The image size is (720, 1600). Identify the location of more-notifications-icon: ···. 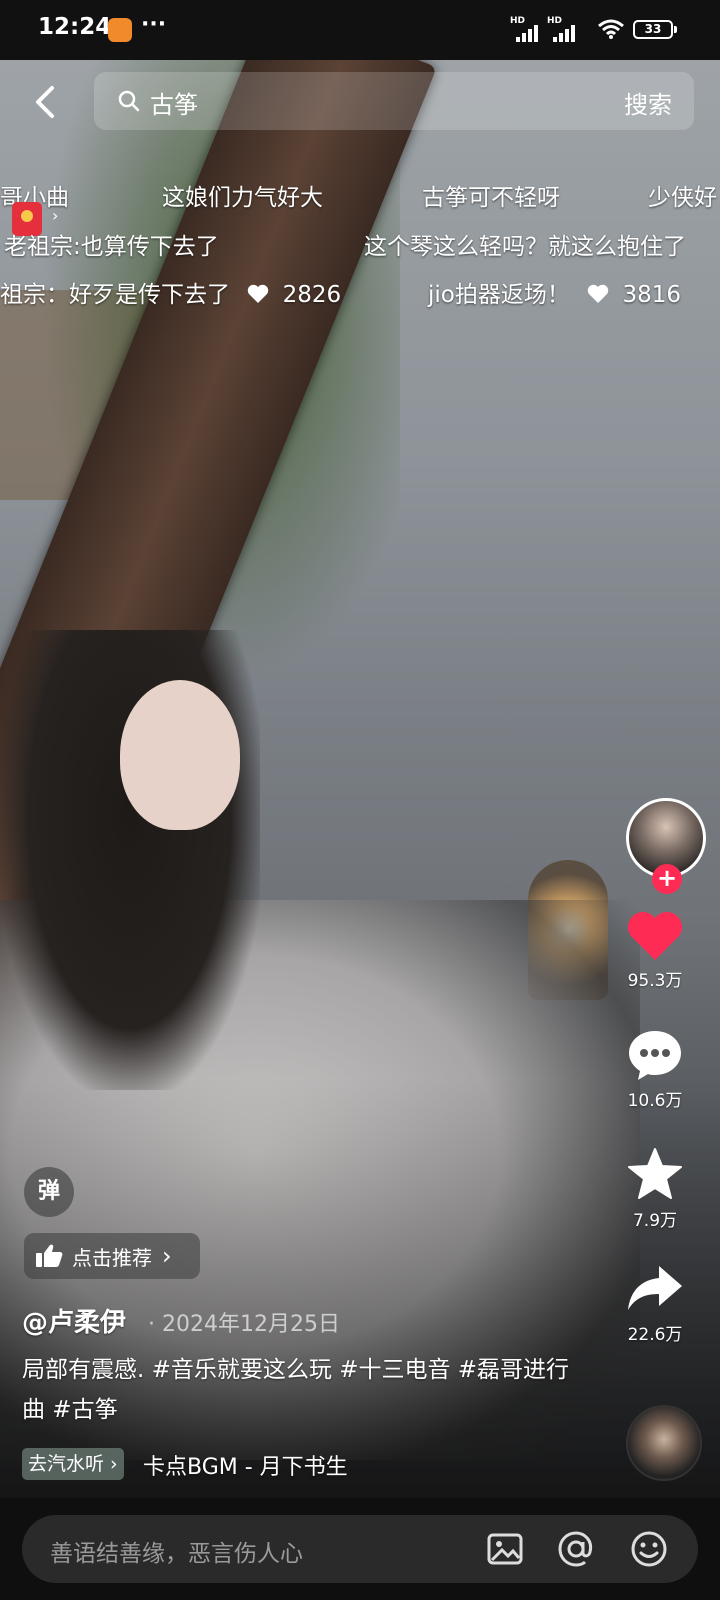
(154, 24).